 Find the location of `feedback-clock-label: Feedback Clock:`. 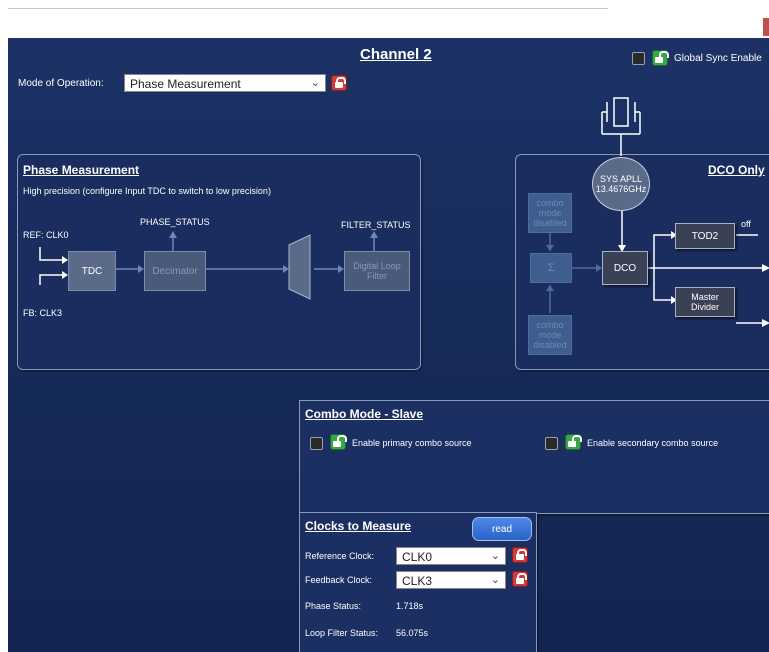

feedback-clock-label: Feedback Clock: is located at coordinates (339, 580).